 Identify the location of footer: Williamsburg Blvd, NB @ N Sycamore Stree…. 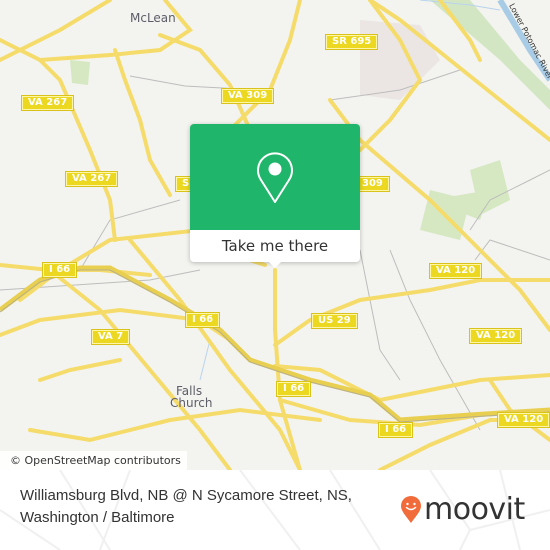
(275, 510).